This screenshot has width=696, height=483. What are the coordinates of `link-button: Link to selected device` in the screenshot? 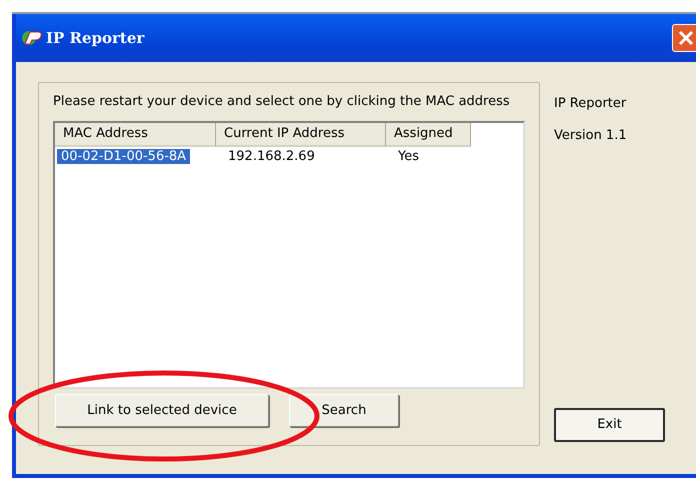 It's located at (162, 410).